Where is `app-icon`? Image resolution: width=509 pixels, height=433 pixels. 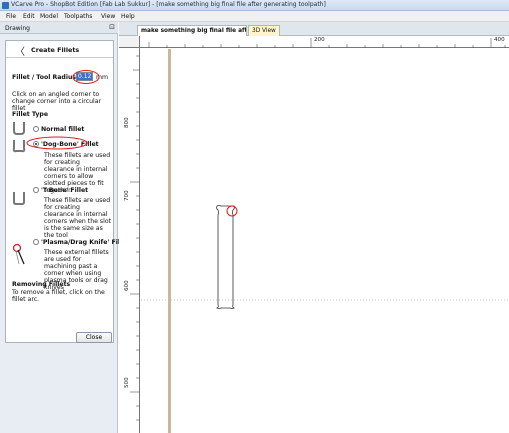
app-icon is located at coordinates (5, 5).